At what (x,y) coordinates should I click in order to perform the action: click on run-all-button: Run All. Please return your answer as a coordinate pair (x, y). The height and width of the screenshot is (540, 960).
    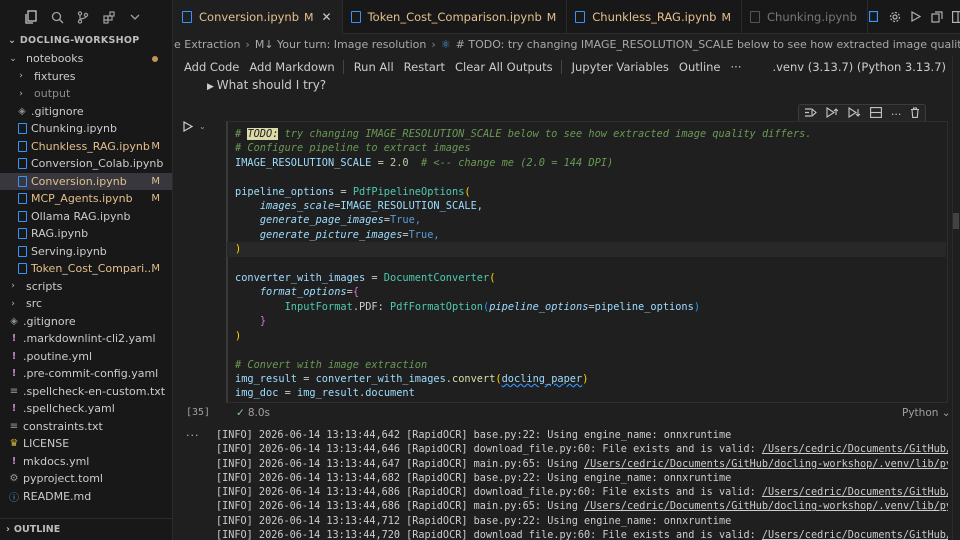
    Looking at the image, I should click on (374, 67).